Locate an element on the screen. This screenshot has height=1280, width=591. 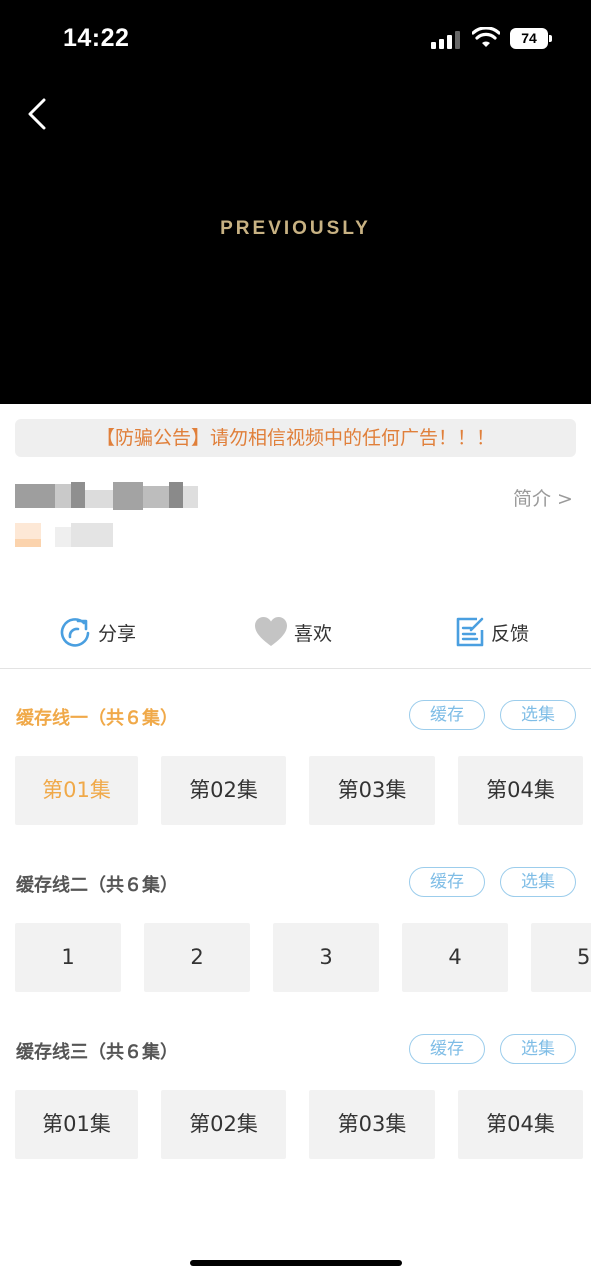
line-3-title: 缓存线三（共６集） is located at coordinates (97, 1052).